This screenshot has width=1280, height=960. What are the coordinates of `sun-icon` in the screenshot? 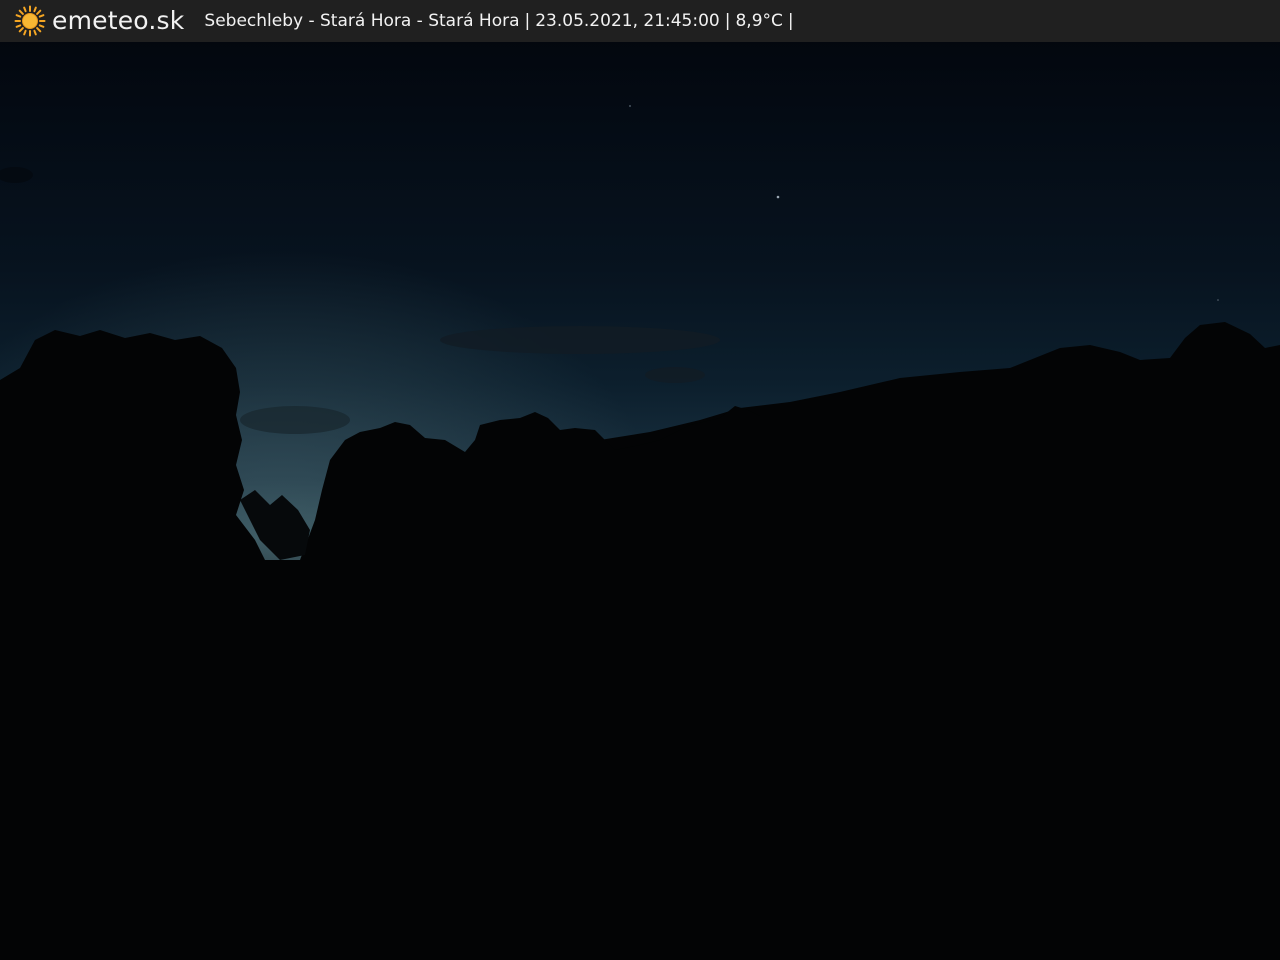 It's located at (30, 21).